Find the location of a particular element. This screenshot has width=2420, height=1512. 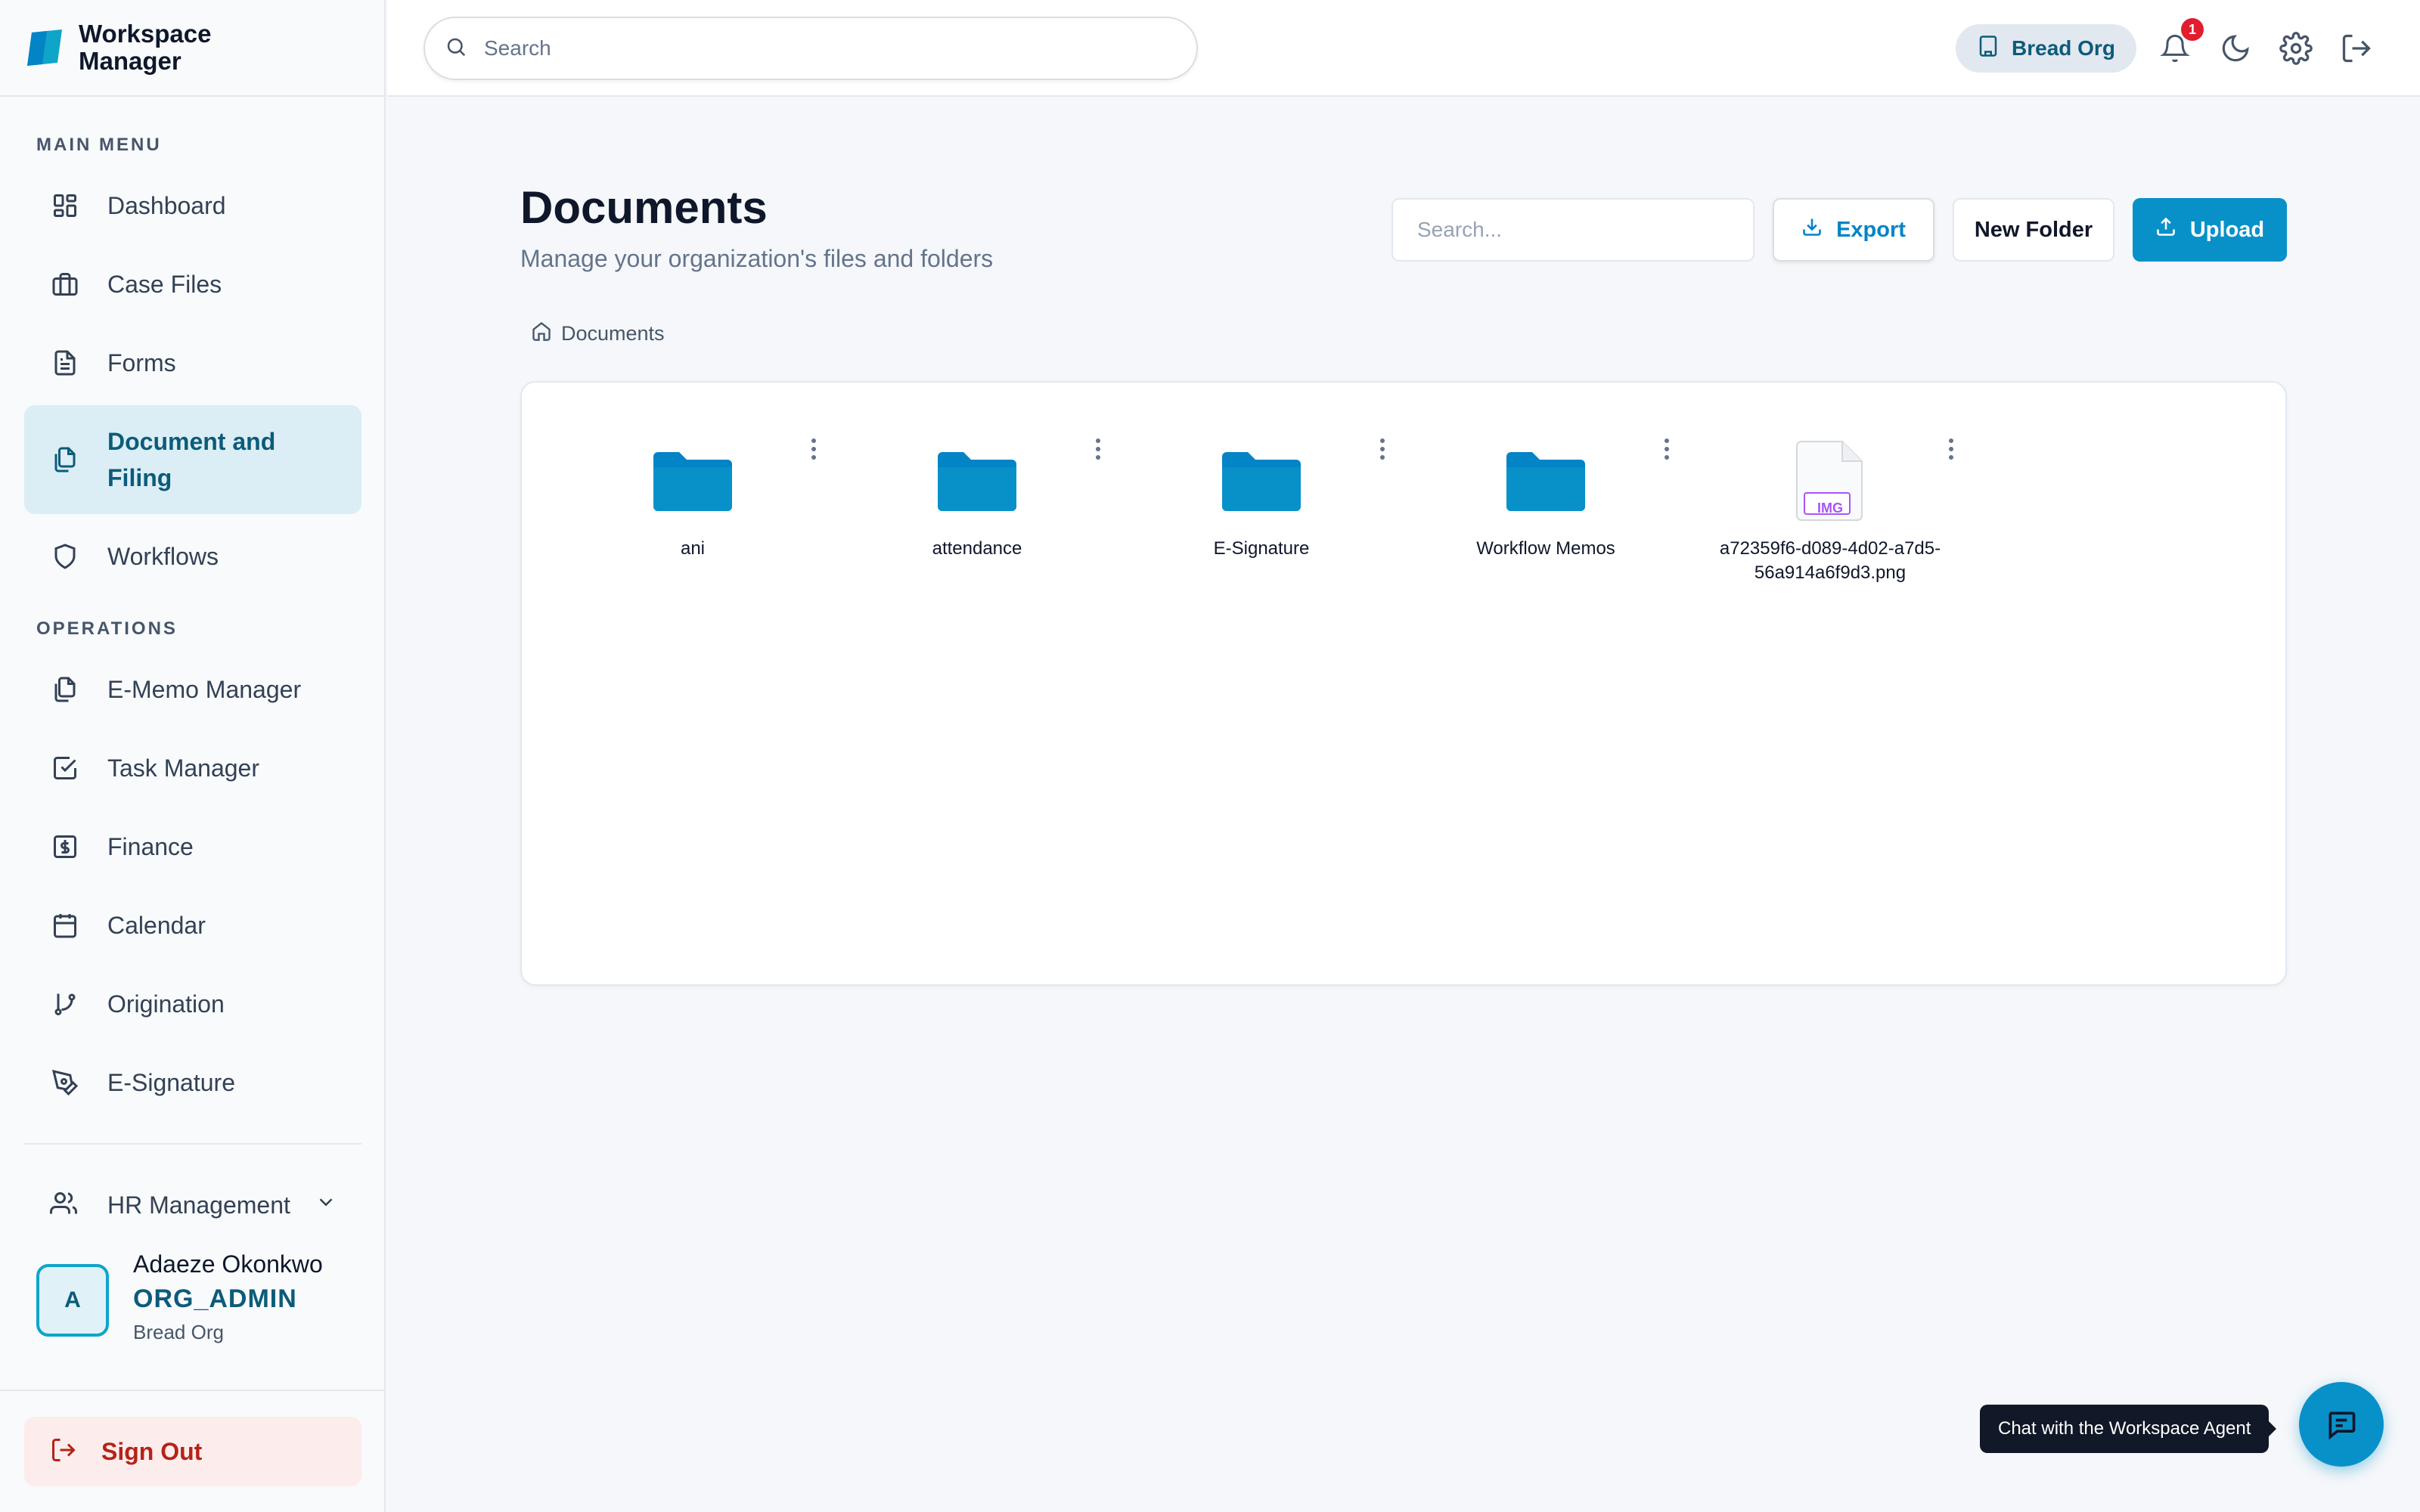

notification-badge: 1 is located at coordinates (2192, 30).